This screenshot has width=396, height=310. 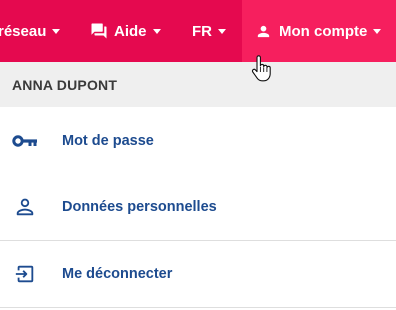 I want to click on account-label: Mon compte, so click(x=323, y=31).